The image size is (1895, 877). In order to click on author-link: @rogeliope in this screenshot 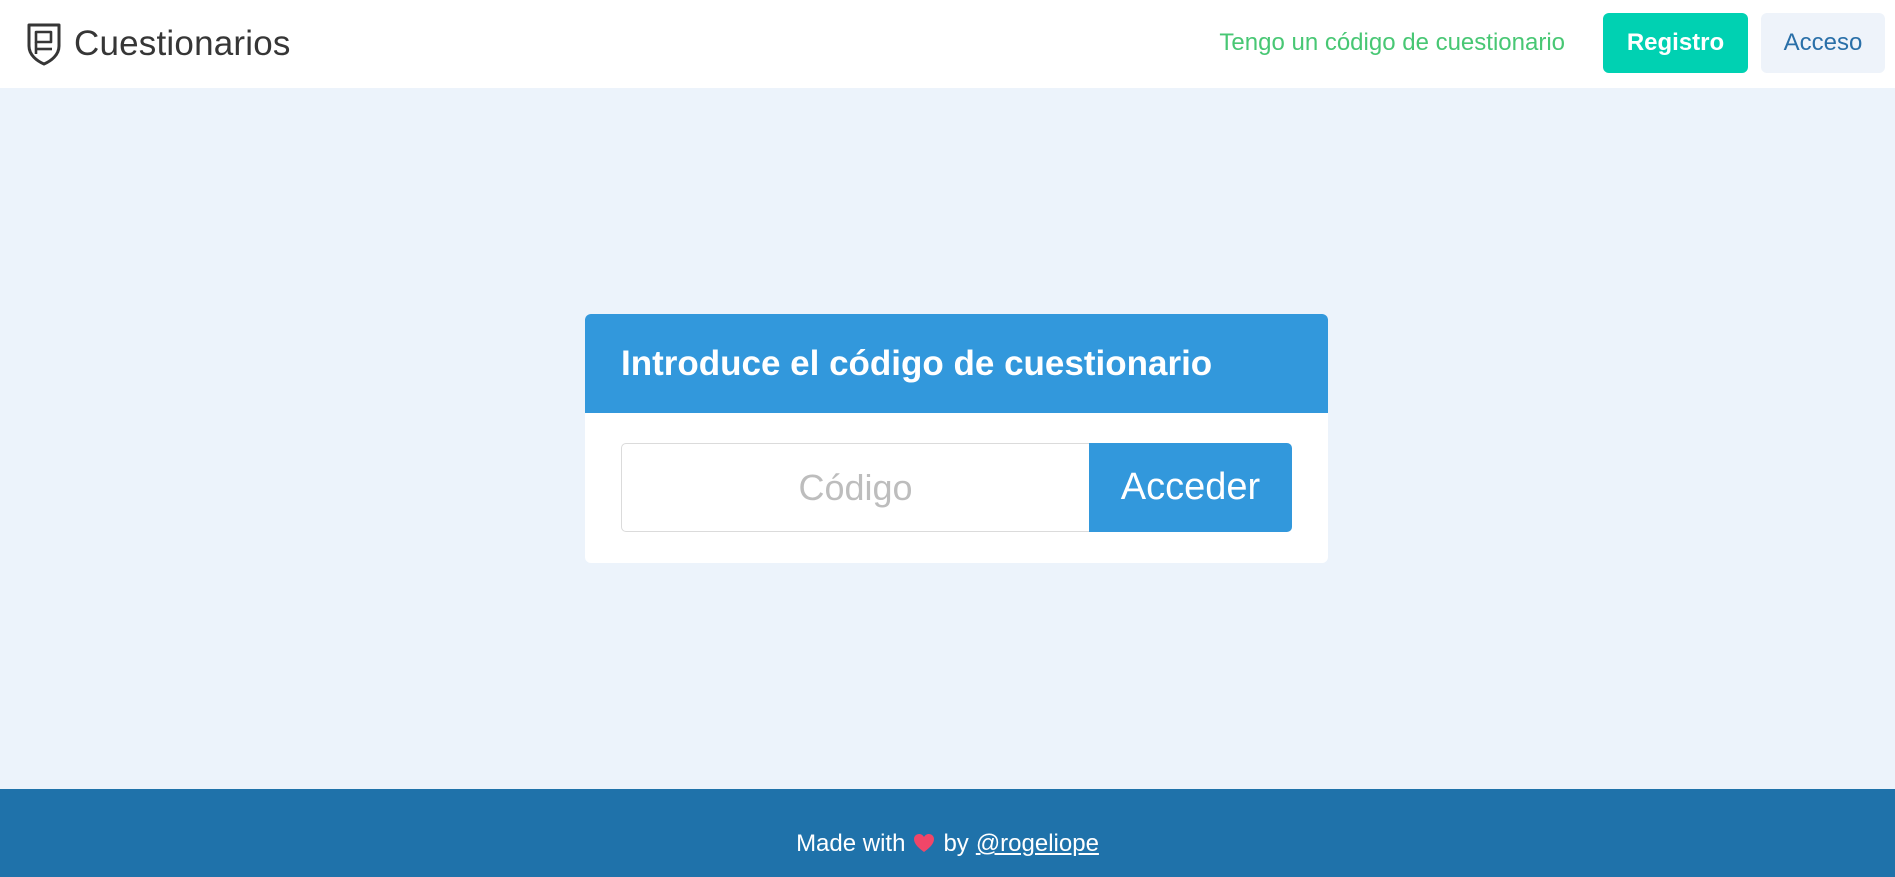, I will do `click(1037, 844)`.